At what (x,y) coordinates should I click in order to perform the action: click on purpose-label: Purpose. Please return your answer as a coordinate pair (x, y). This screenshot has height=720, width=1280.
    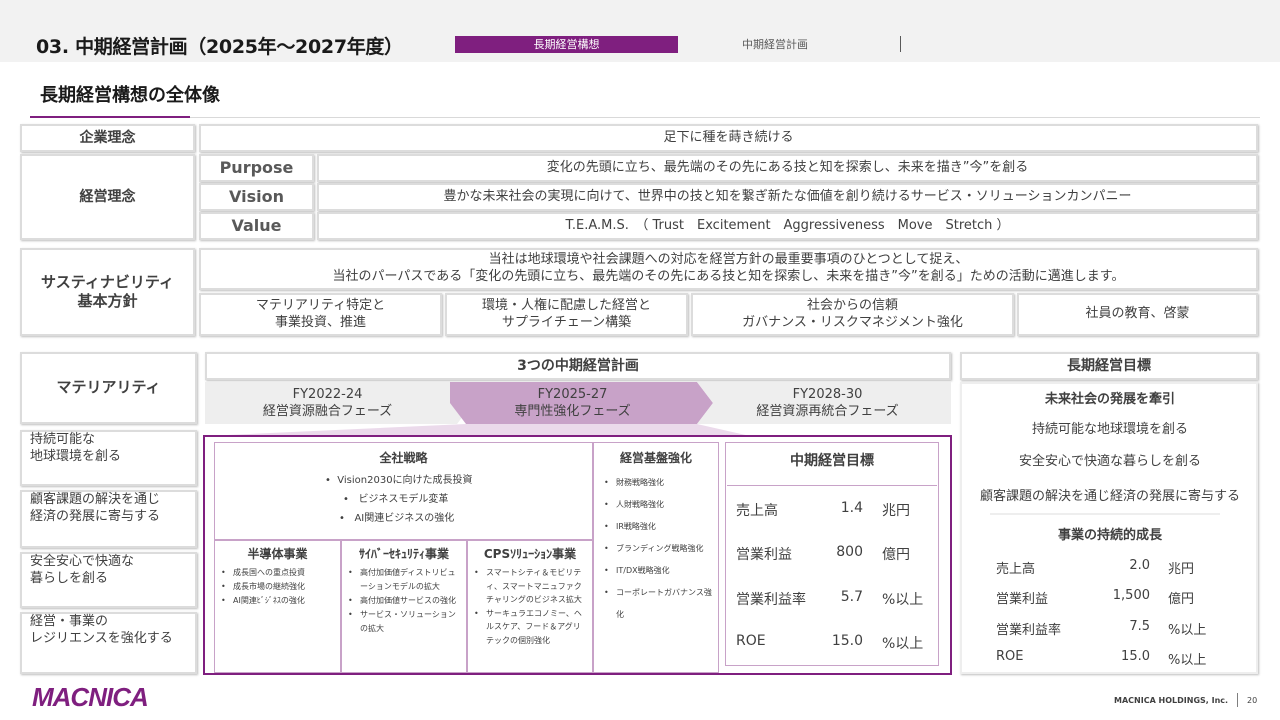
    Looking at the image, I should click on (256, 168).